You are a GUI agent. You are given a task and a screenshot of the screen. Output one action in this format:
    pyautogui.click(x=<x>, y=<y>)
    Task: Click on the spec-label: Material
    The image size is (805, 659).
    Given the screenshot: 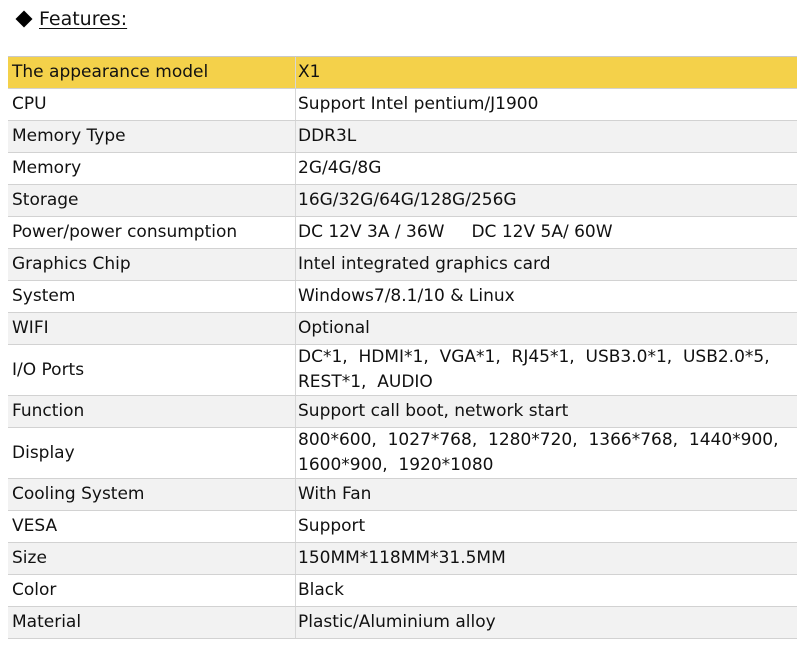 What is the action you would take?
    pyautogui.click(x=152, y=622)
    